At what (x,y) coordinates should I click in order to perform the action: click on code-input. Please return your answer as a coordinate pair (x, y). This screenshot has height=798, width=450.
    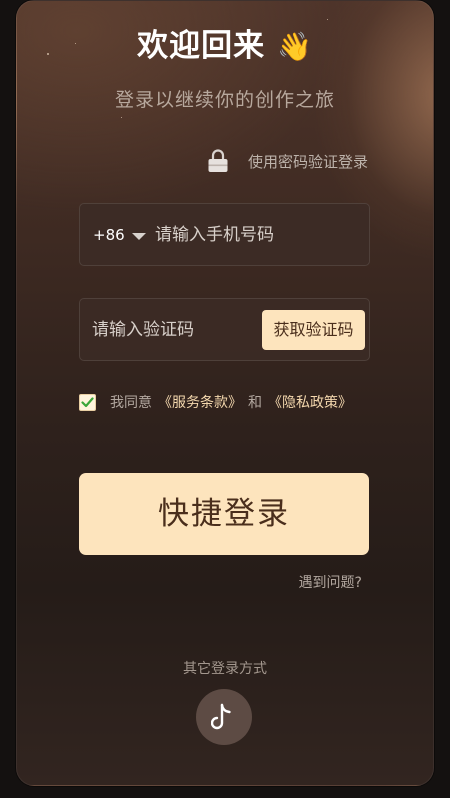
    Looking at the image, I should click on (174, 329).